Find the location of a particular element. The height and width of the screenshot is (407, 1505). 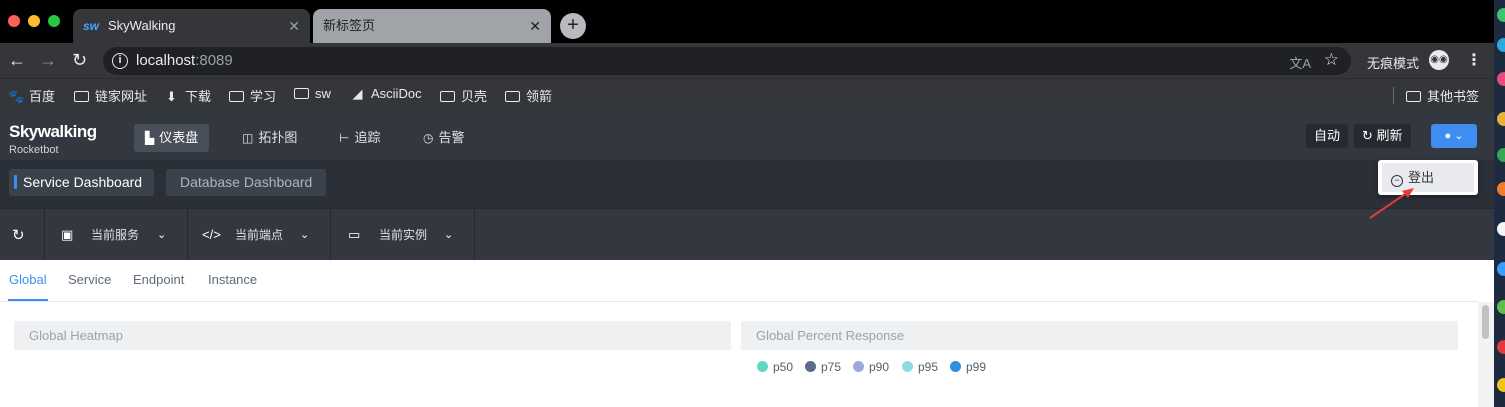

legend-label: p75 is located at coordinates (831, 367).